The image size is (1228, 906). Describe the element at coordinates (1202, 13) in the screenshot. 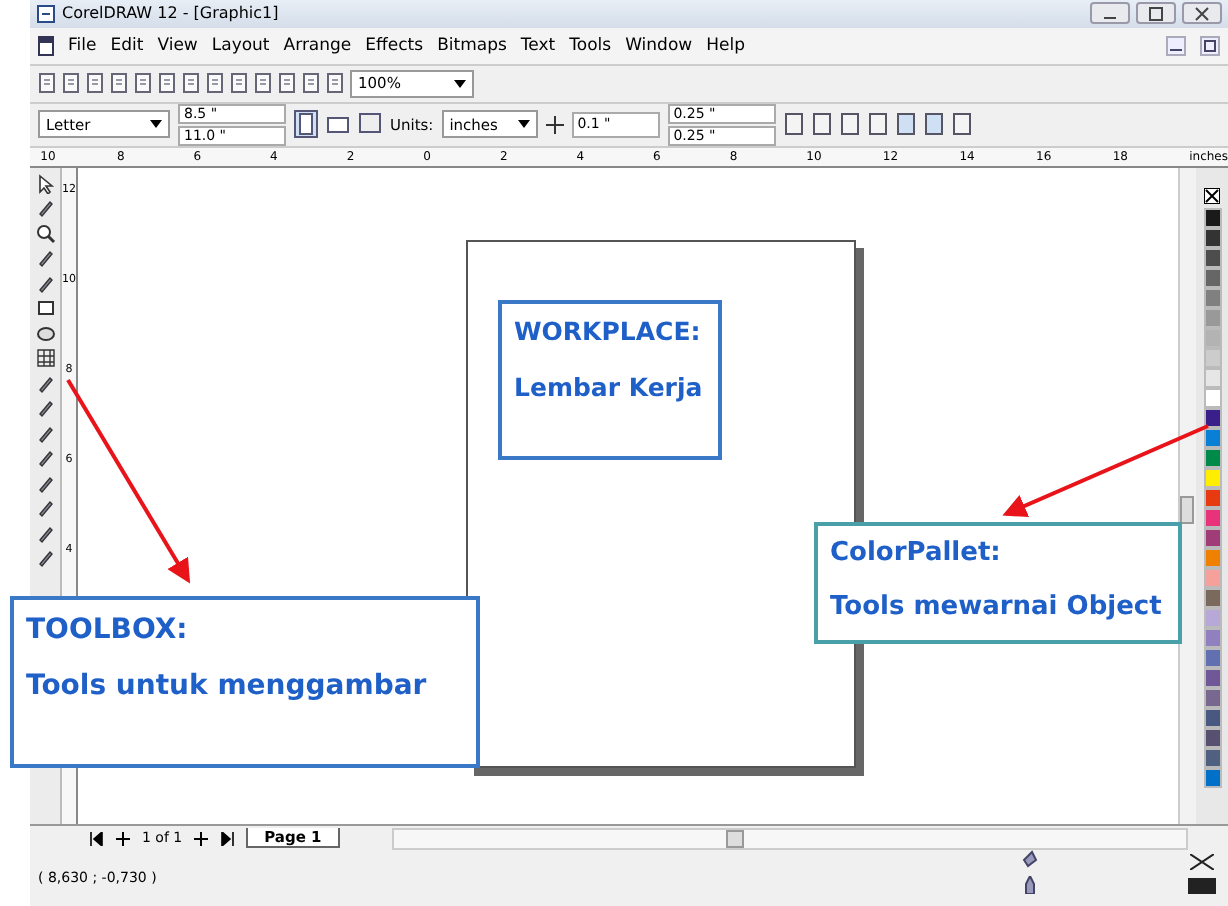

I see `close-button` at that location.